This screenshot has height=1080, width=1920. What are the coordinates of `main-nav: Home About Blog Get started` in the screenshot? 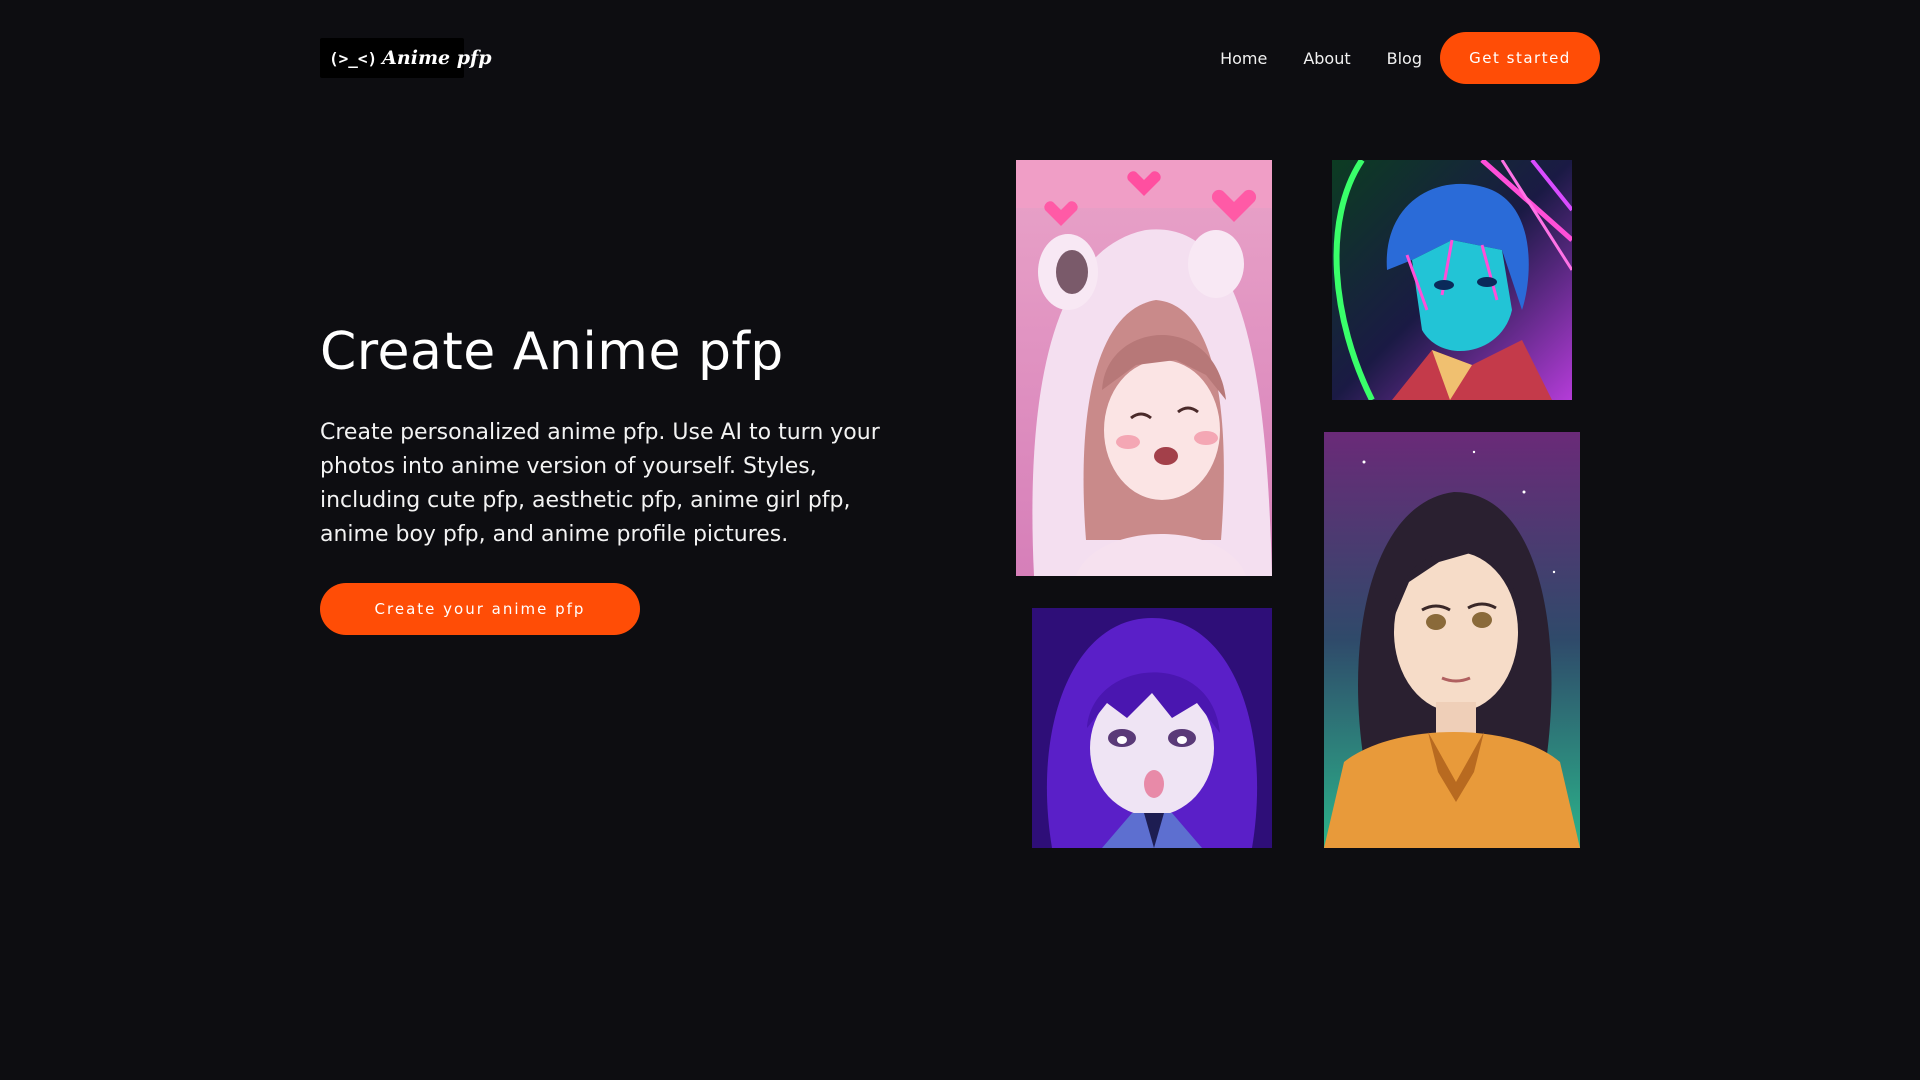 It's located at (1410, 58).